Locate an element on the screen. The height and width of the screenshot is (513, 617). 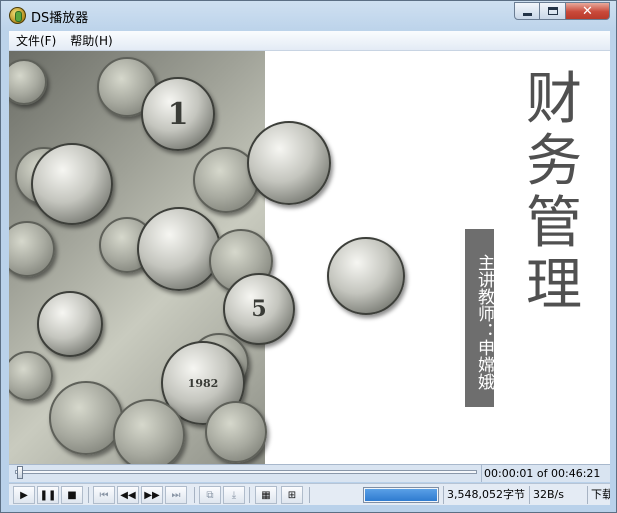
close-icon: ✕ is located at coordinates (587, 11).